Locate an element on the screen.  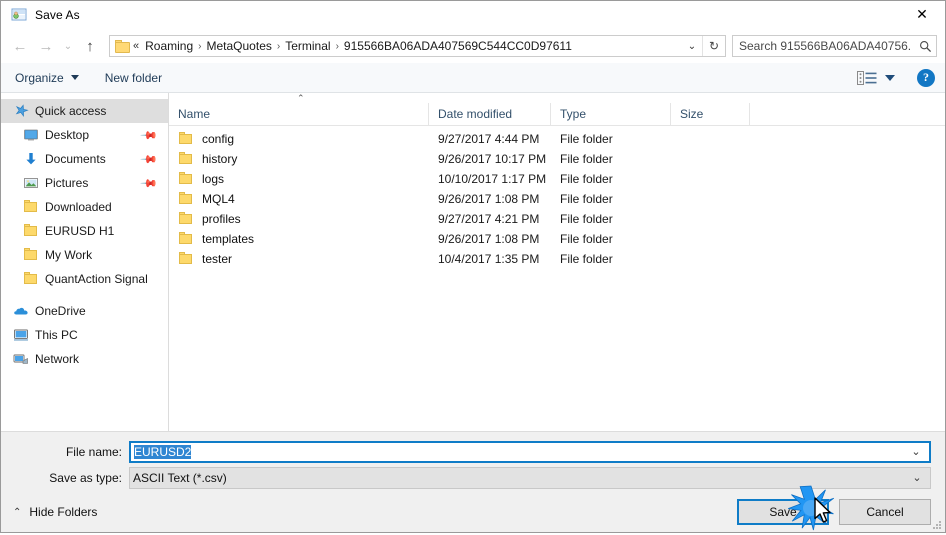
file-name-text: MQL4 is located at coordinates (218, 199).